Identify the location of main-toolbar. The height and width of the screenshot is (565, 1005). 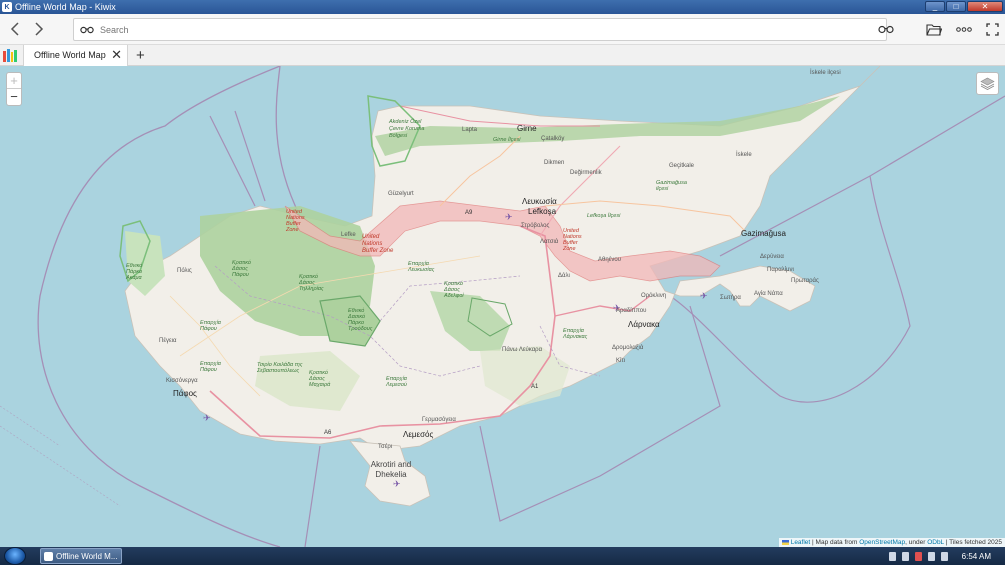
(502, 29).